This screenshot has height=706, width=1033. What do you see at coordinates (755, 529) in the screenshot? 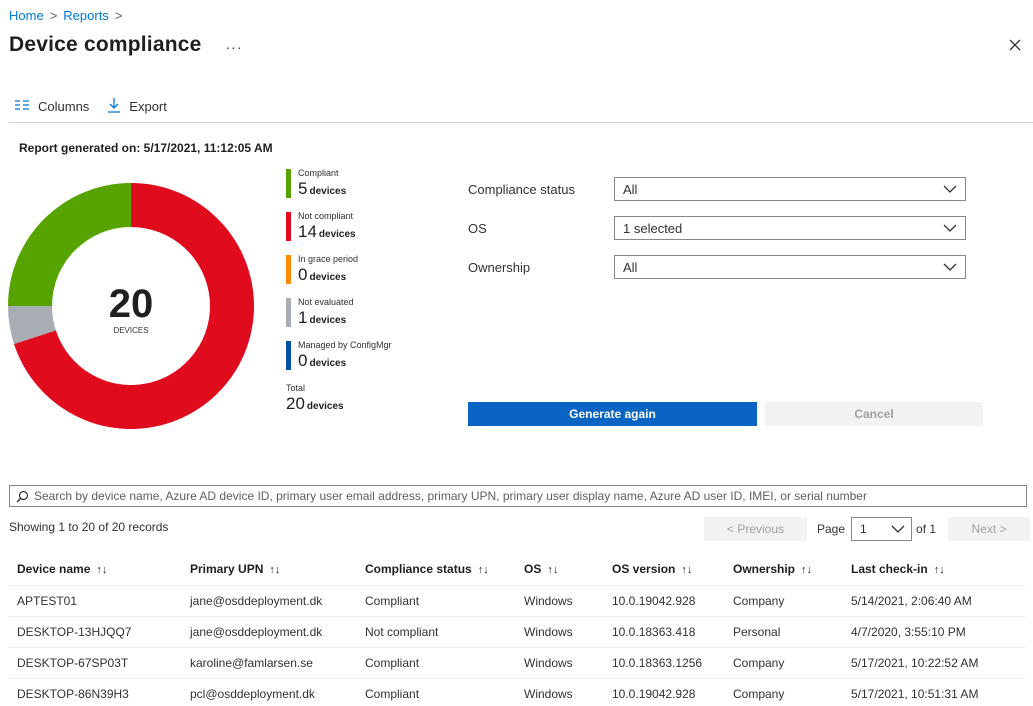
I see `previous-page-button: < Previous` at bounding box center [755, 529].